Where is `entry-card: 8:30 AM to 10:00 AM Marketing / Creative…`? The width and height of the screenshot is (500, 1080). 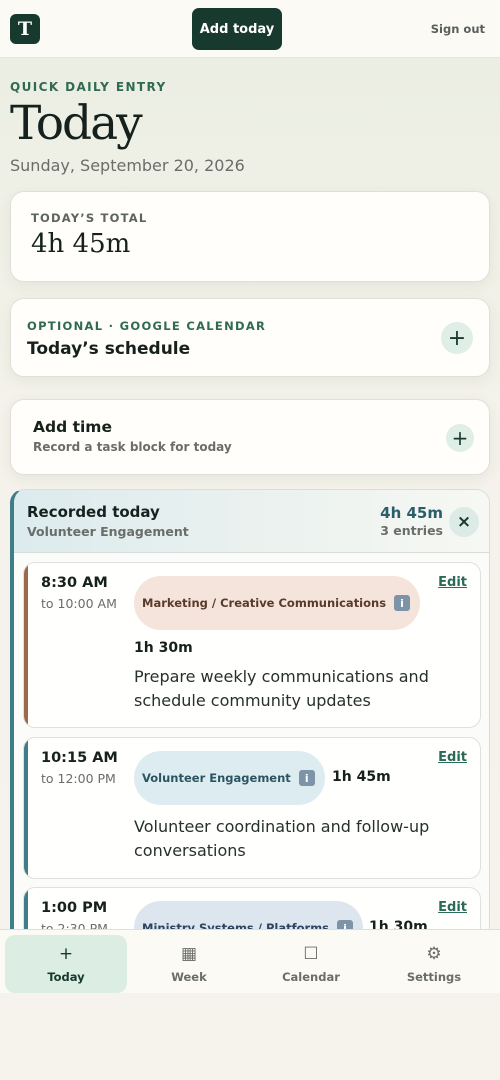 entry-card: 8:30 AM to 10:00 AM Marketing / Creative… is located at coordinates (252, 645).